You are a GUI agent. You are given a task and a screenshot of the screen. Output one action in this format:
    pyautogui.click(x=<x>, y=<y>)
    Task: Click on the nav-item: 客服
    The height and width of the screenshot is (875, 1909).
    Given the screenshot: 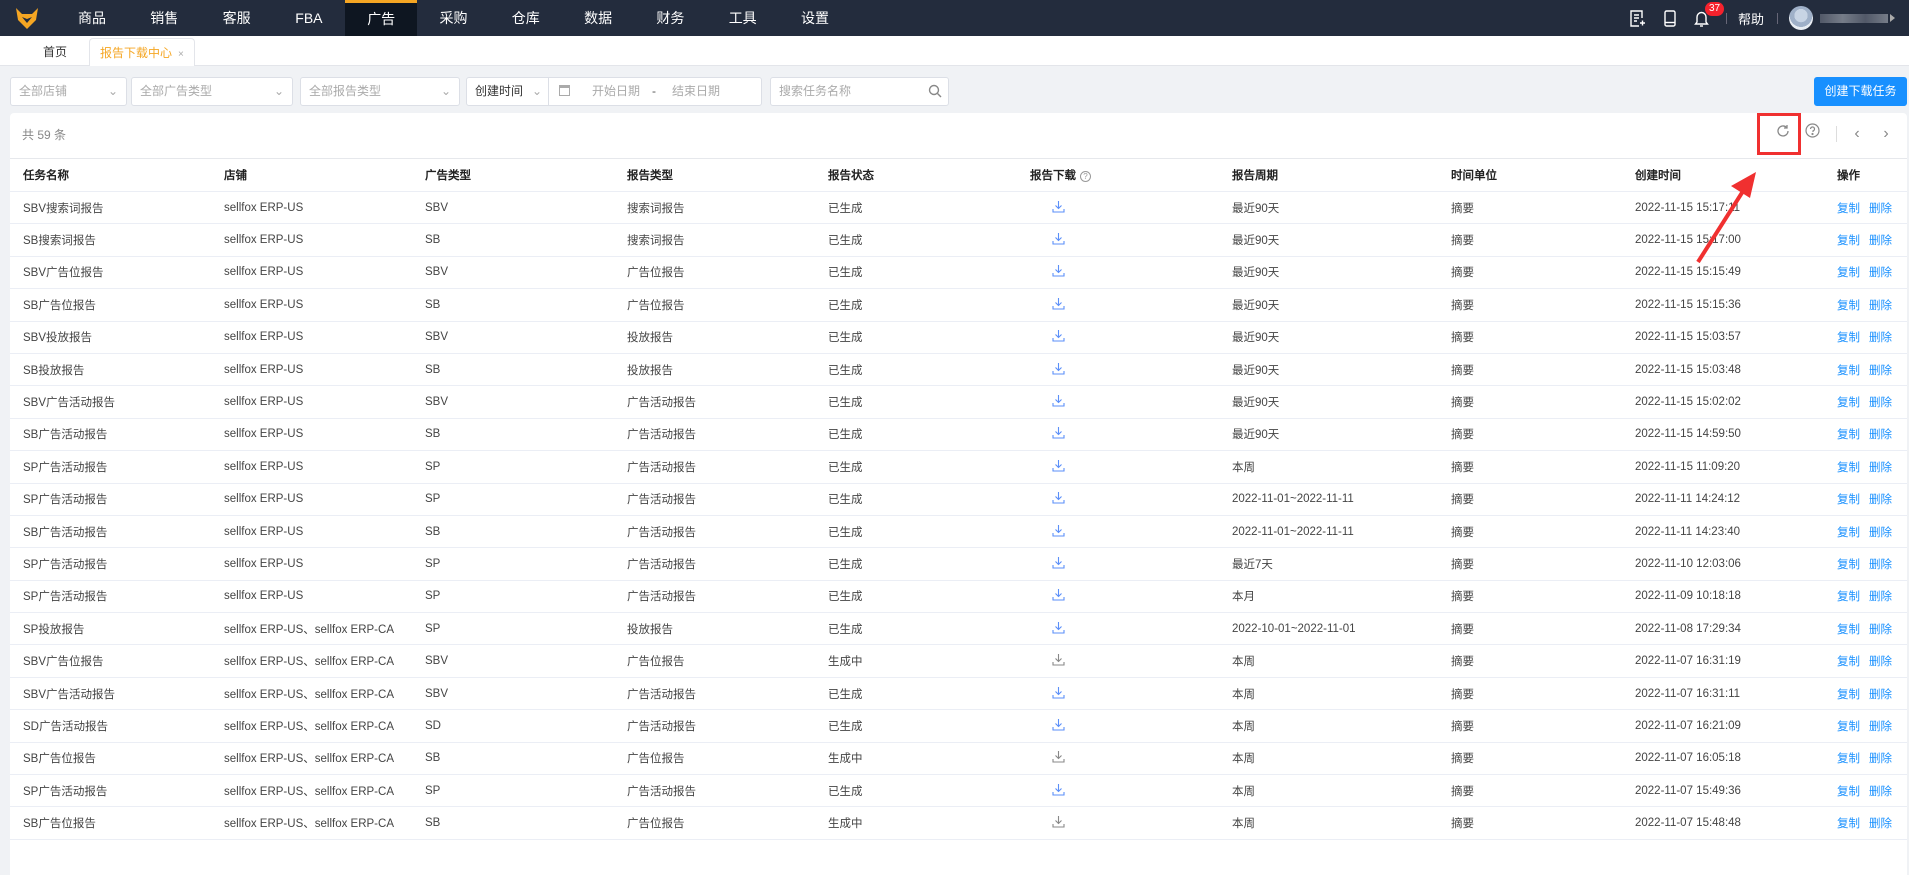 What is the action you would take?
    pyautogui.click(x=237, y=18)
    